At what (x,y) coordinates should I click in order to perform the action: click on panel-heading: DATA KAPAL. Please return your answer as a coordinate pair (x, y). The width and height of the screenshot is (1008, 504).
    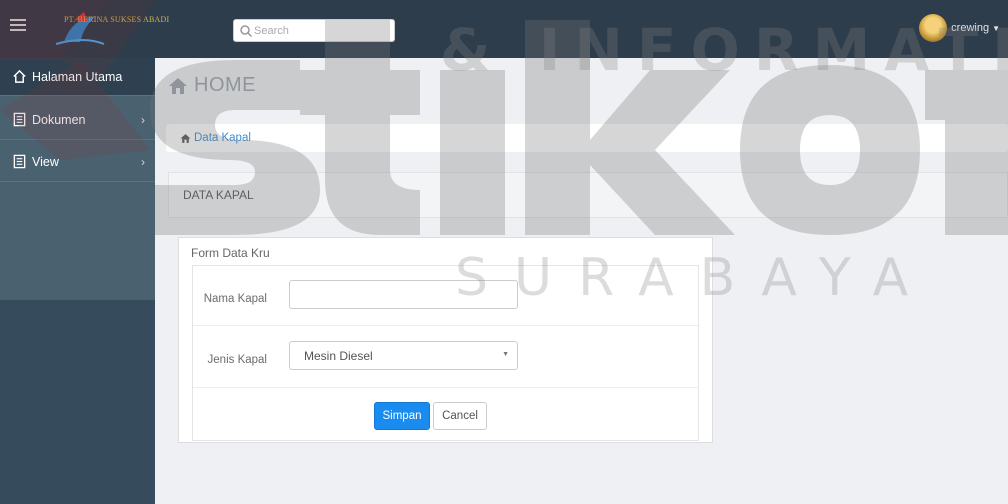
    Looking at the image, I should click on (588, 195).